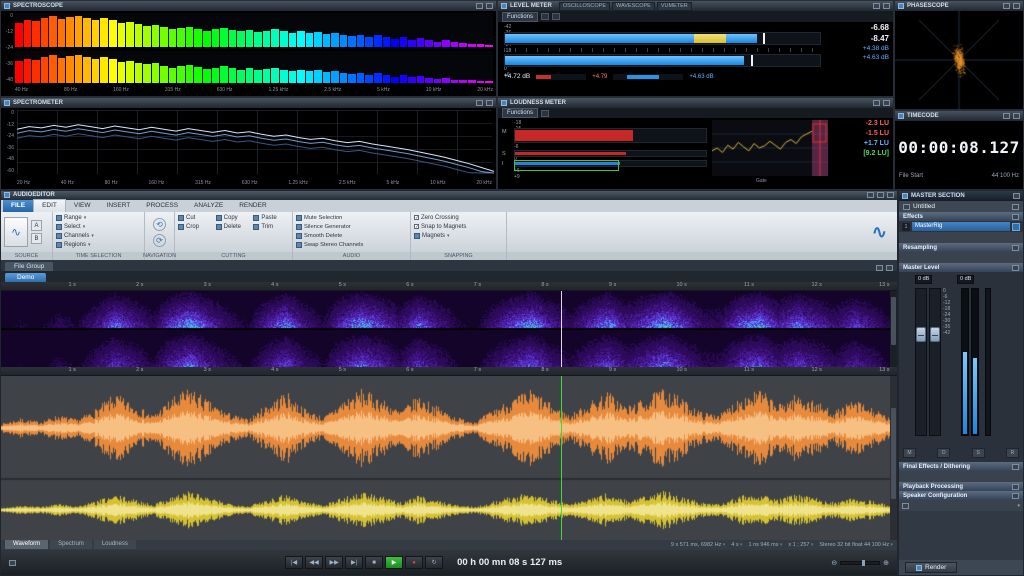 This screenshot has height=576, width=1024. Describe the element at coordinates (434, 563) in the screenshot. I see `loop-button: ↻` at that location.